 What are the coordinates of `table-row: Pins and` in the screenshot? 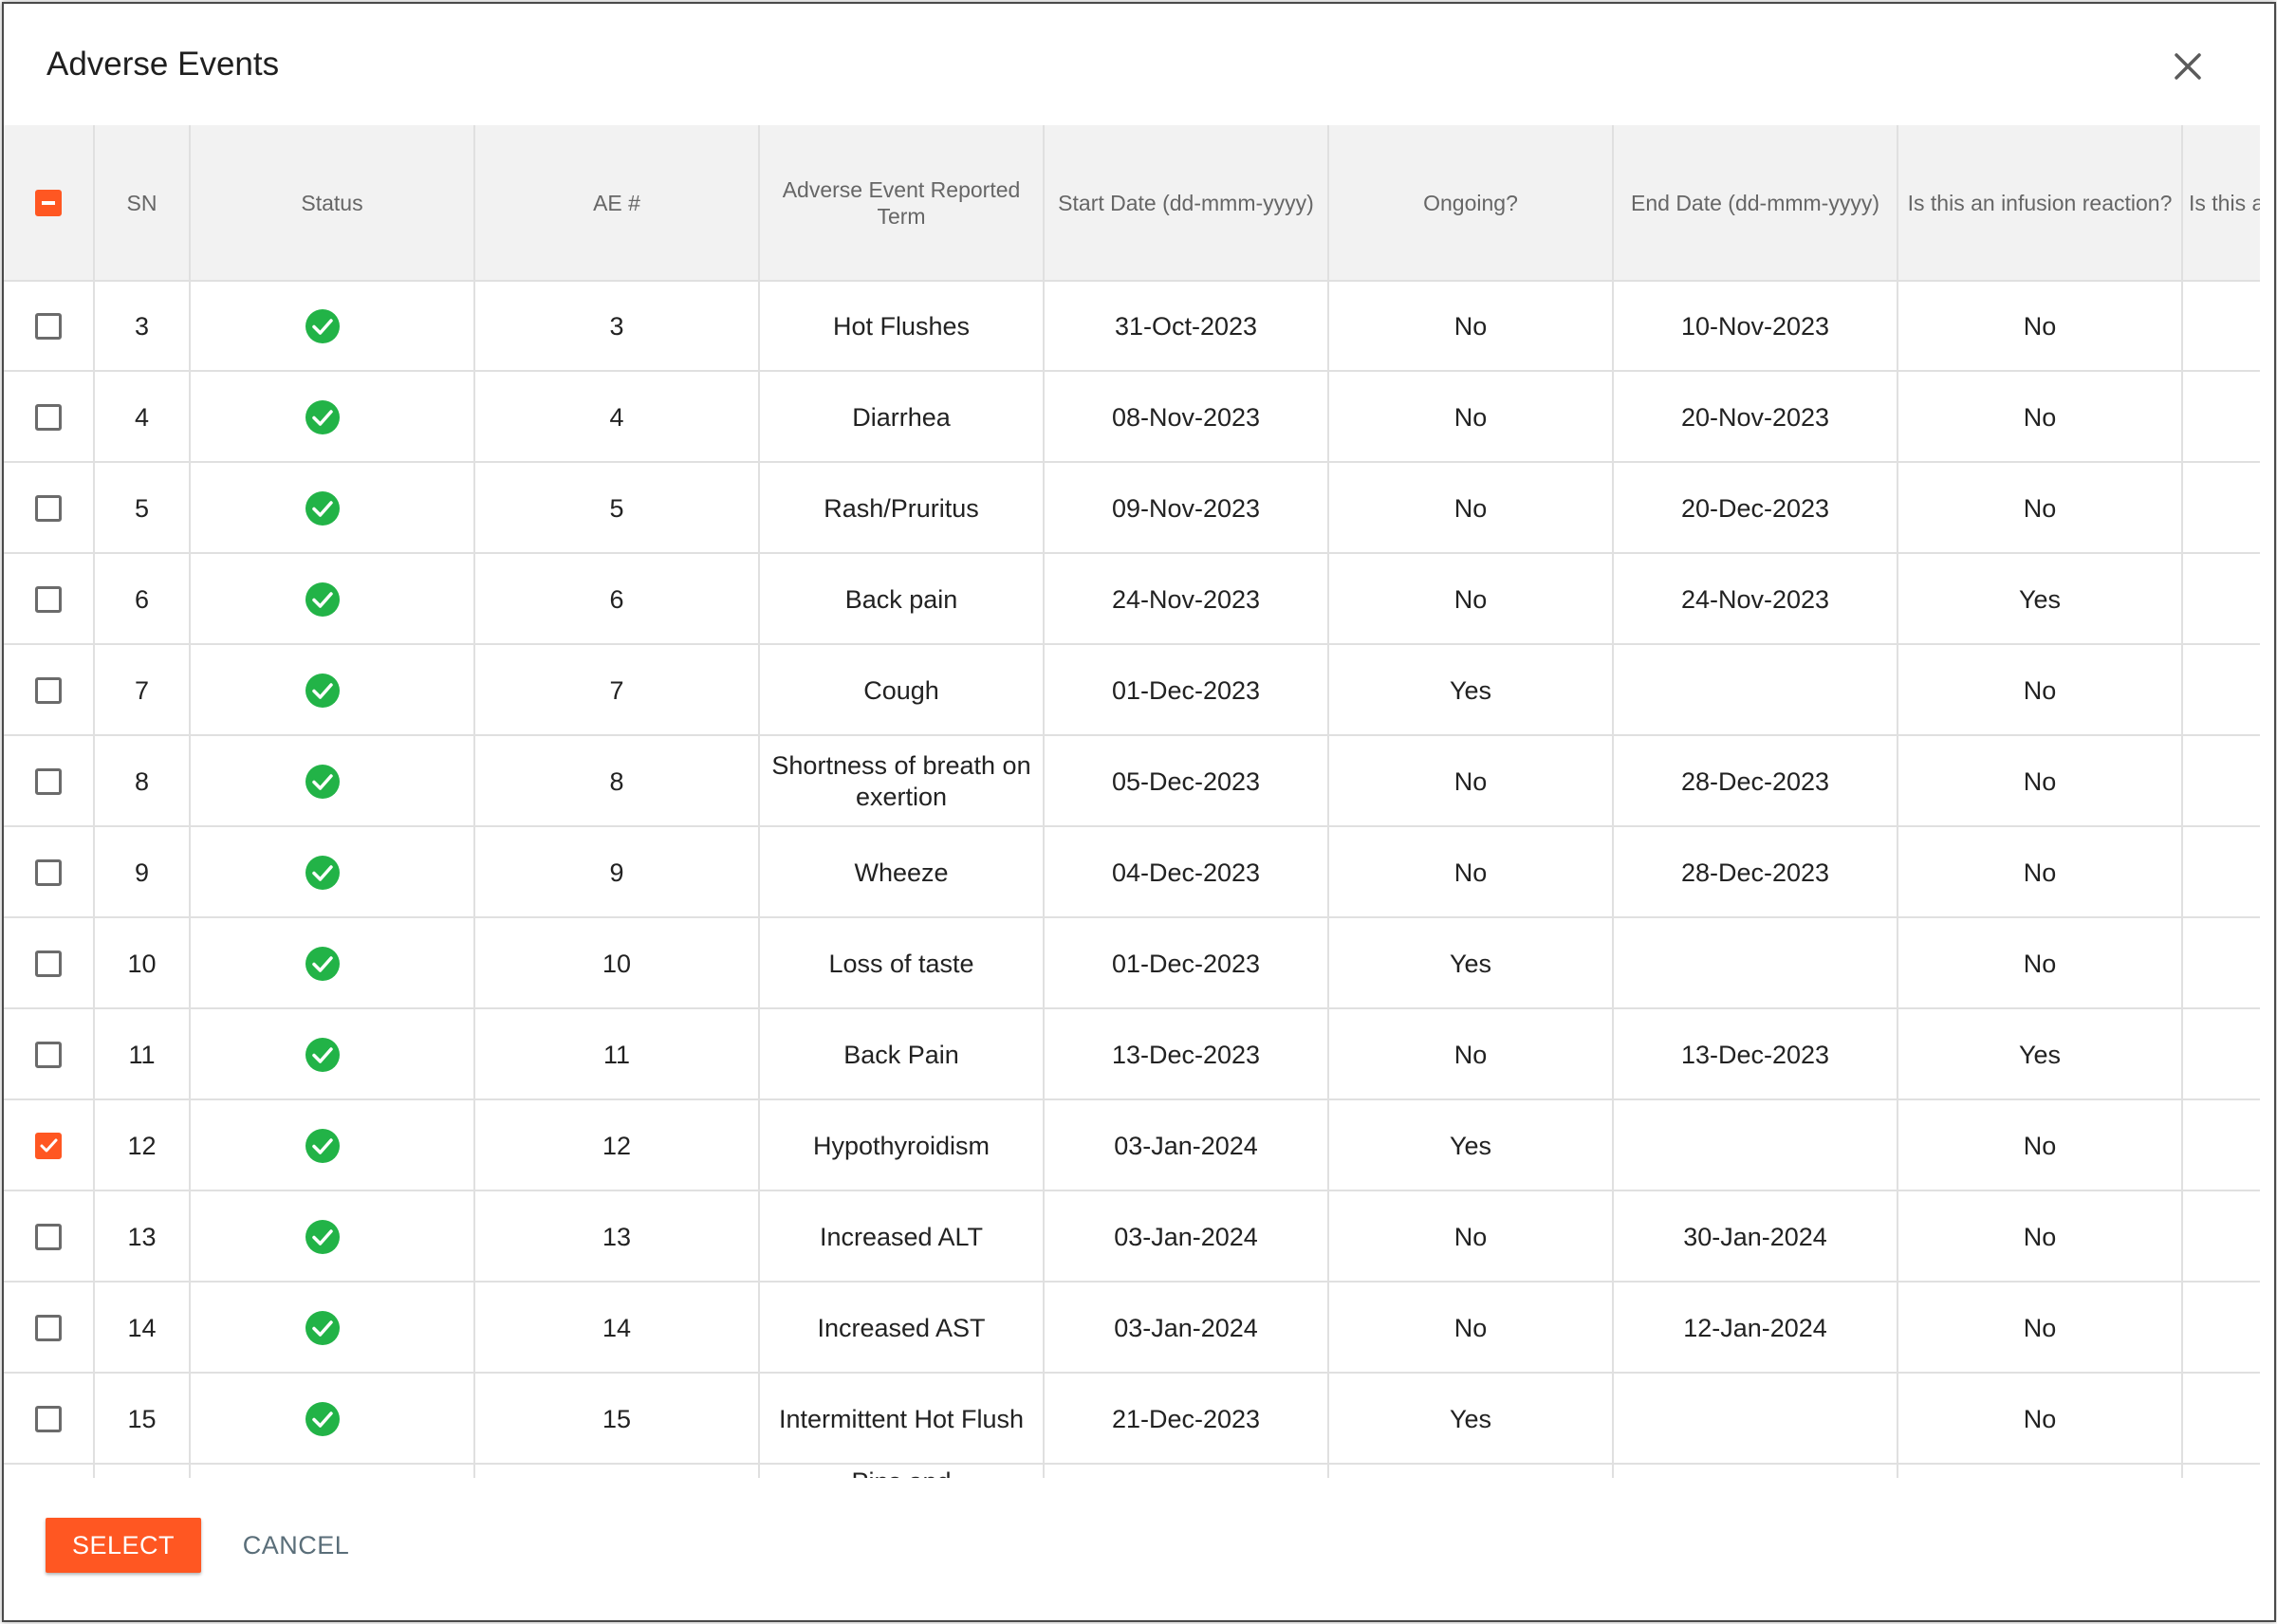 It's located at (1132, 1472).